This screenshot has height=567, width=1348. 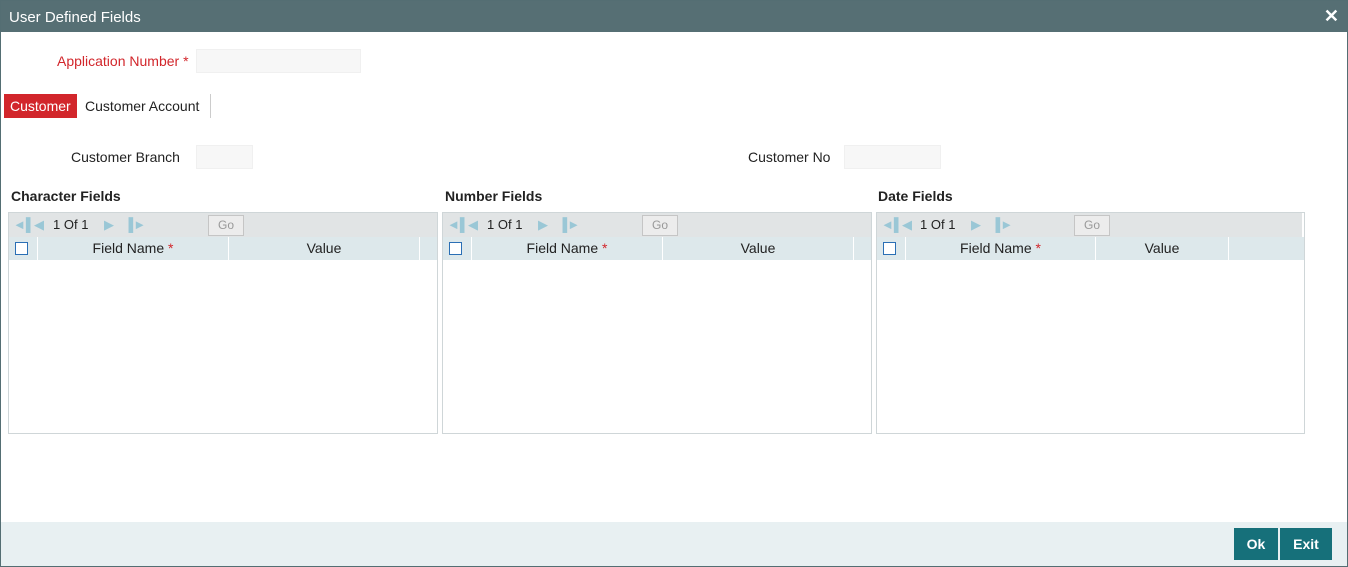 I want to click on character-fields-grid: ◄▌ ◀ 1 Of 1 ▶ ▐► Go Field Name * Value, so click(x=223, y=323).